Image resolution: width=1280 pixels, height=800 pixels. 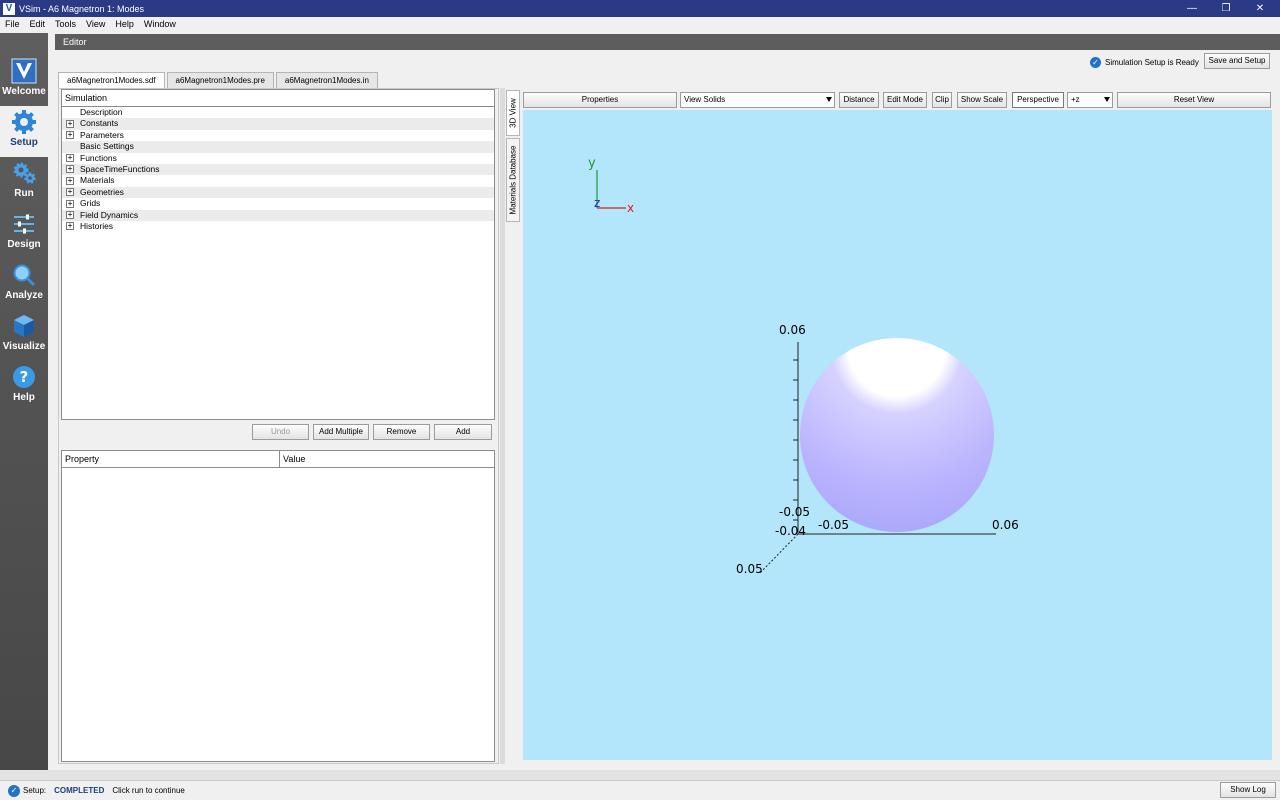 I want to click on nav-design: Design, so click(x=24, y=233).